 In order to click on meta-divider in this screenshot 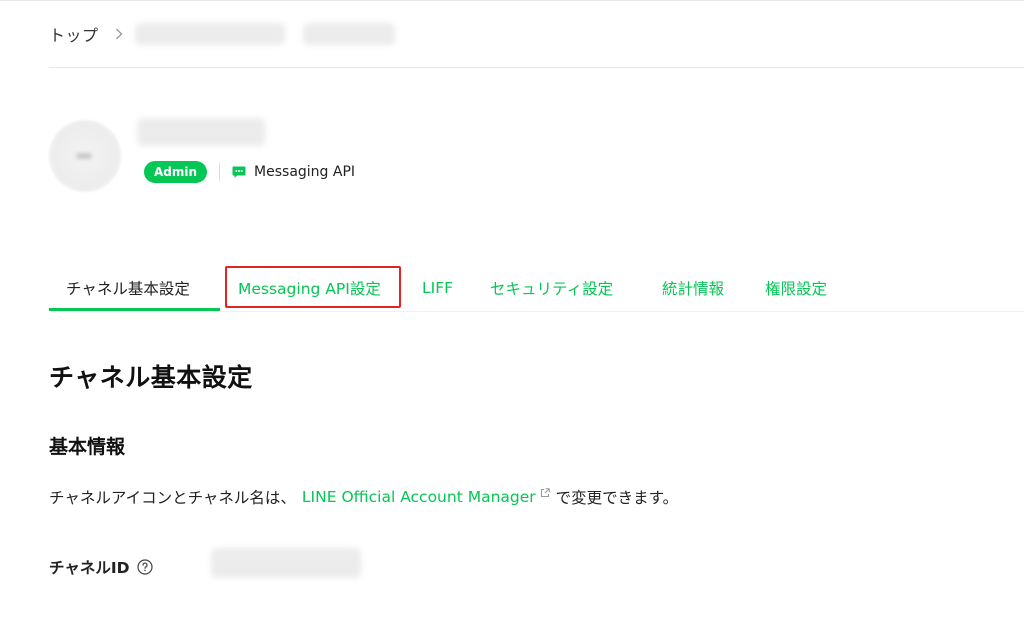, I will do `click(220, 172)`.